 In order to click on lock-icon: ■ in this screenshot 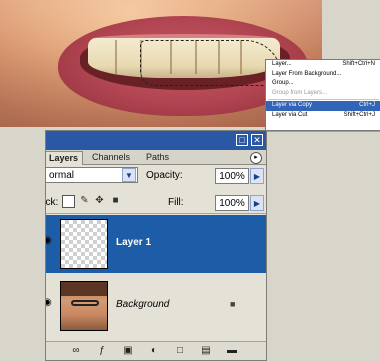, I will do `click(233, 304)`.